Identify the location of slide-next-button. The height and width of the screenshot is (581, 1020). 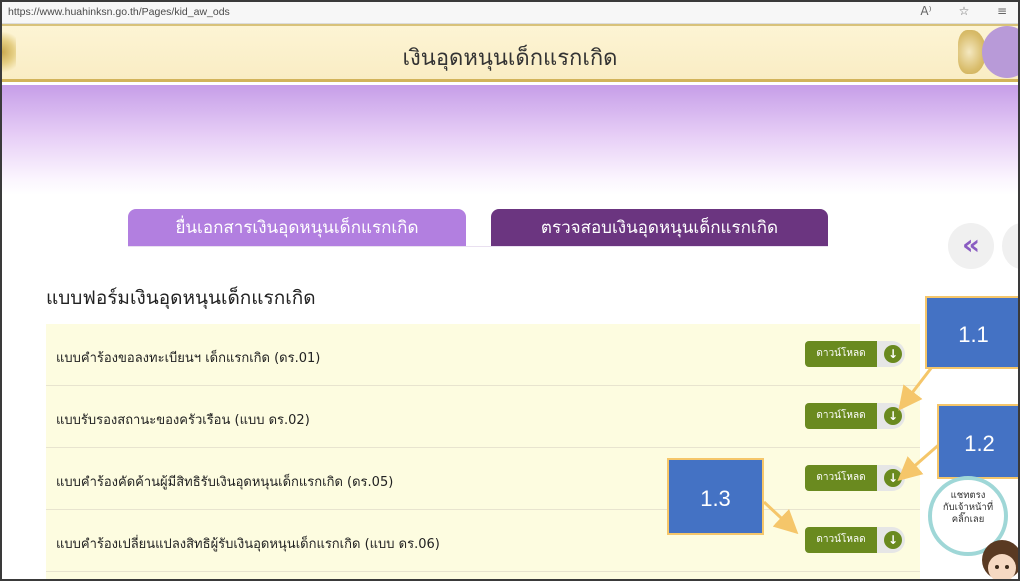
(1010, 246).